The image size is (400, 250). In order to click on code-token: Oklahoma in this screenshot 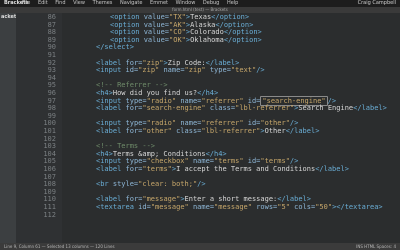, I will do `click(207, 39)`.